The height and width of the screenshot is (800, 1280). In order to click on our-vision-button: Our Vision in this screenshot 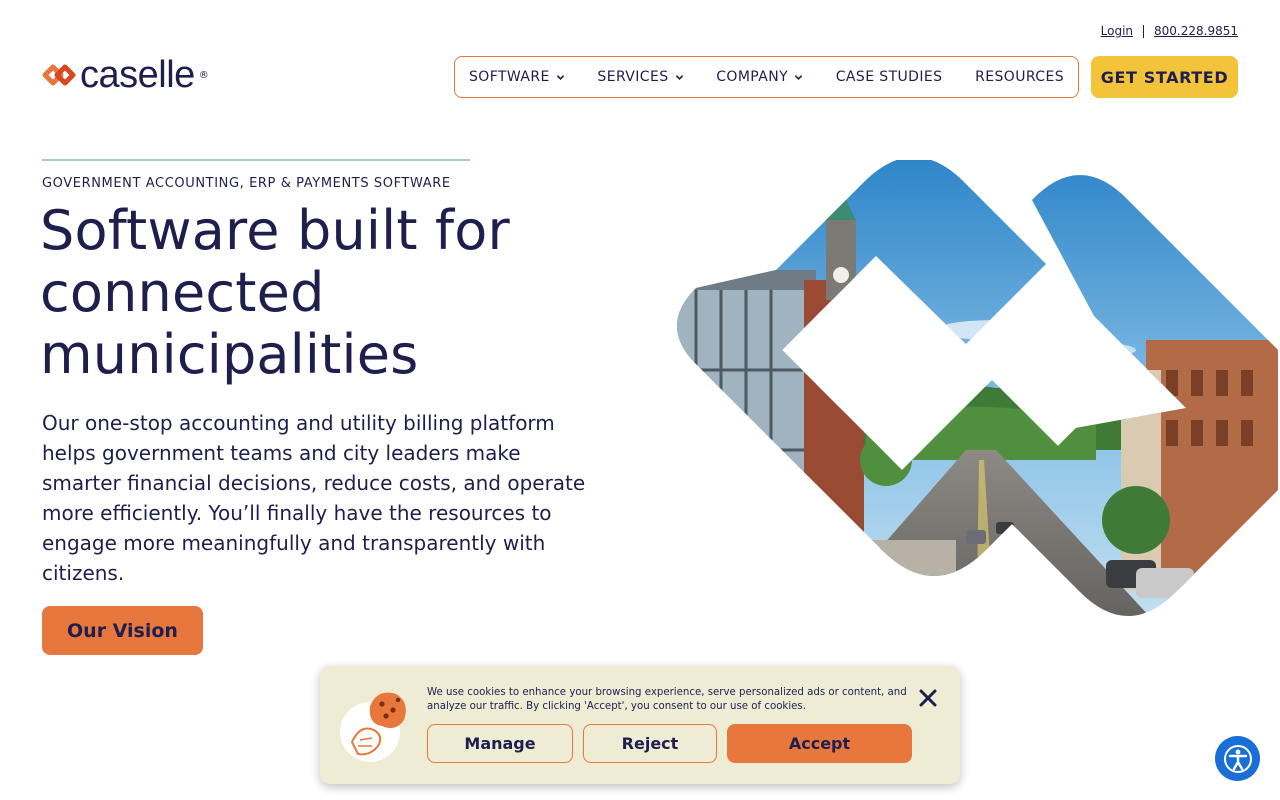, I will do `click(122, 630)`.